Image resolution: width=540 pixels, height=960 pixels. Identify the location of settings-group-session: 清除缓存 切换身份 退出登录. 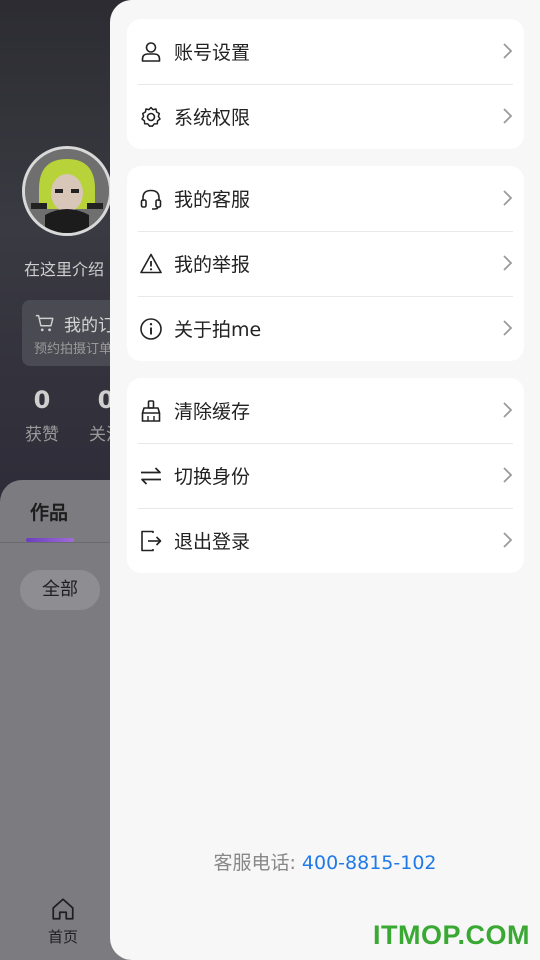
(325, 475).